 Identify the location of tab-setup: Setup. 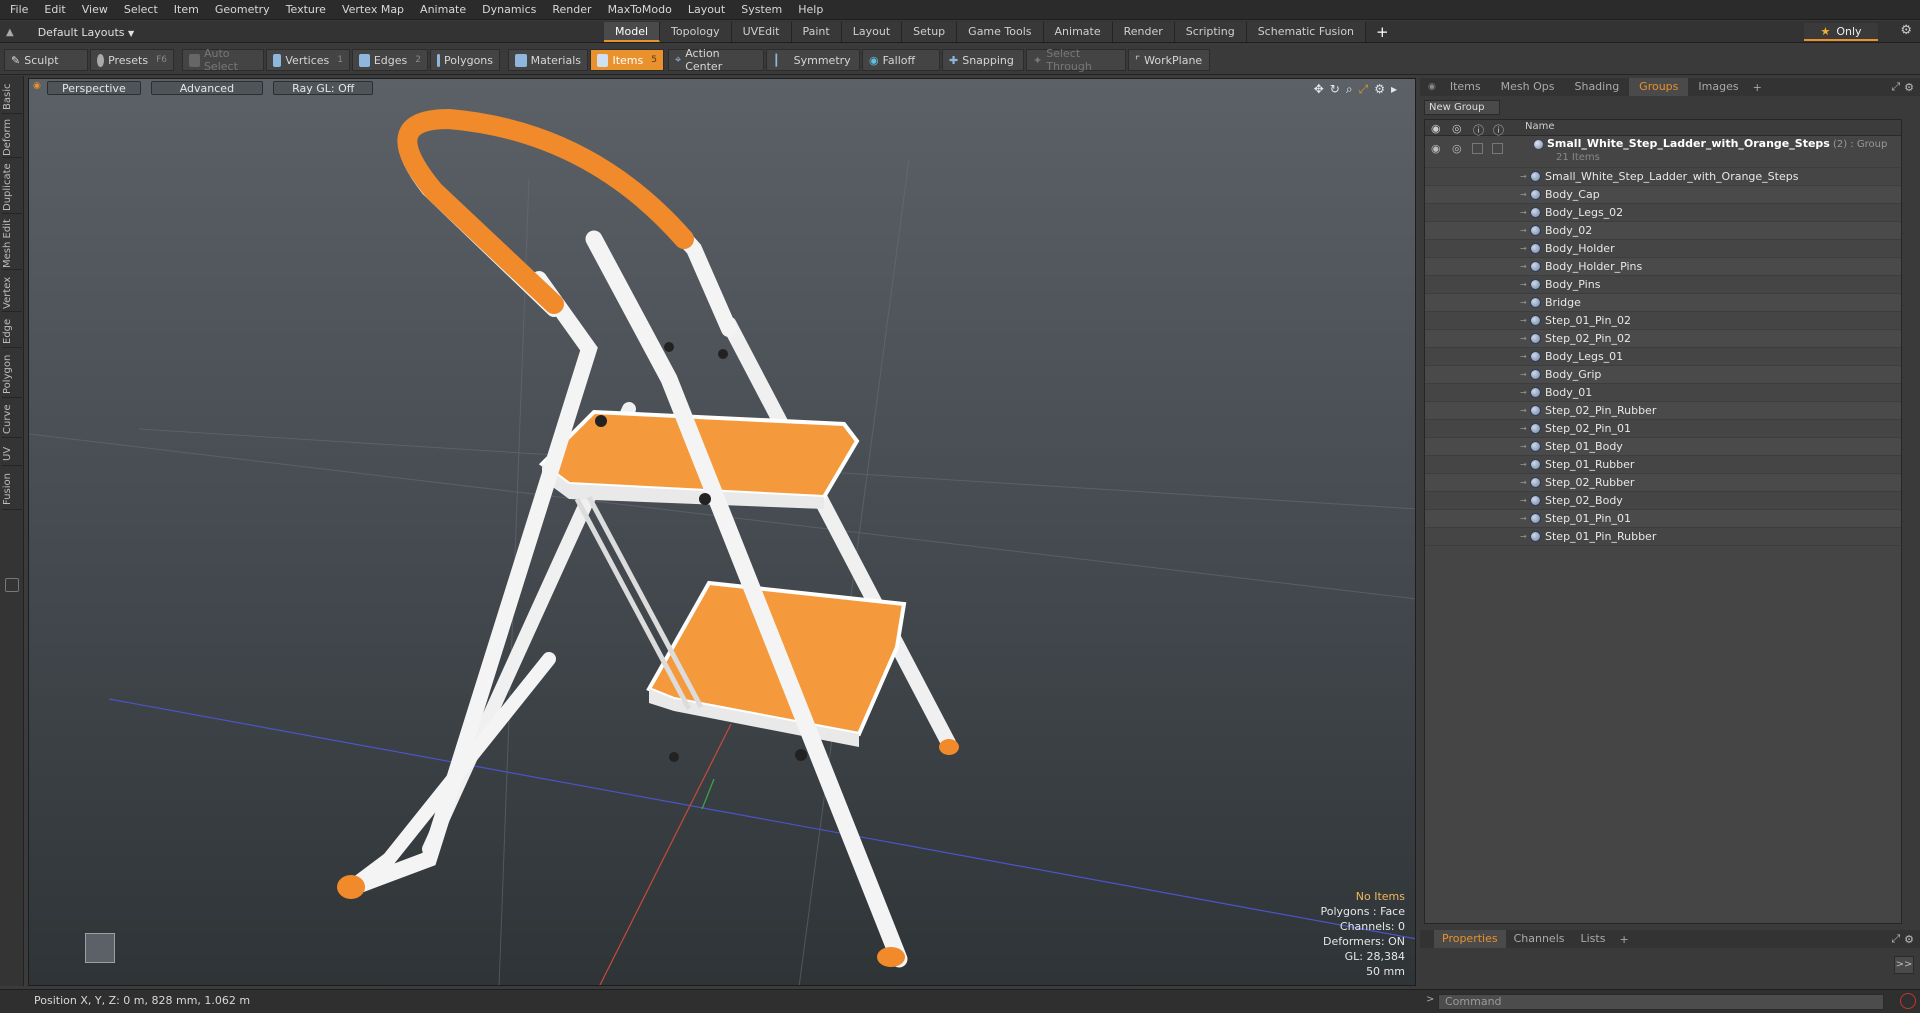
(930, 32).